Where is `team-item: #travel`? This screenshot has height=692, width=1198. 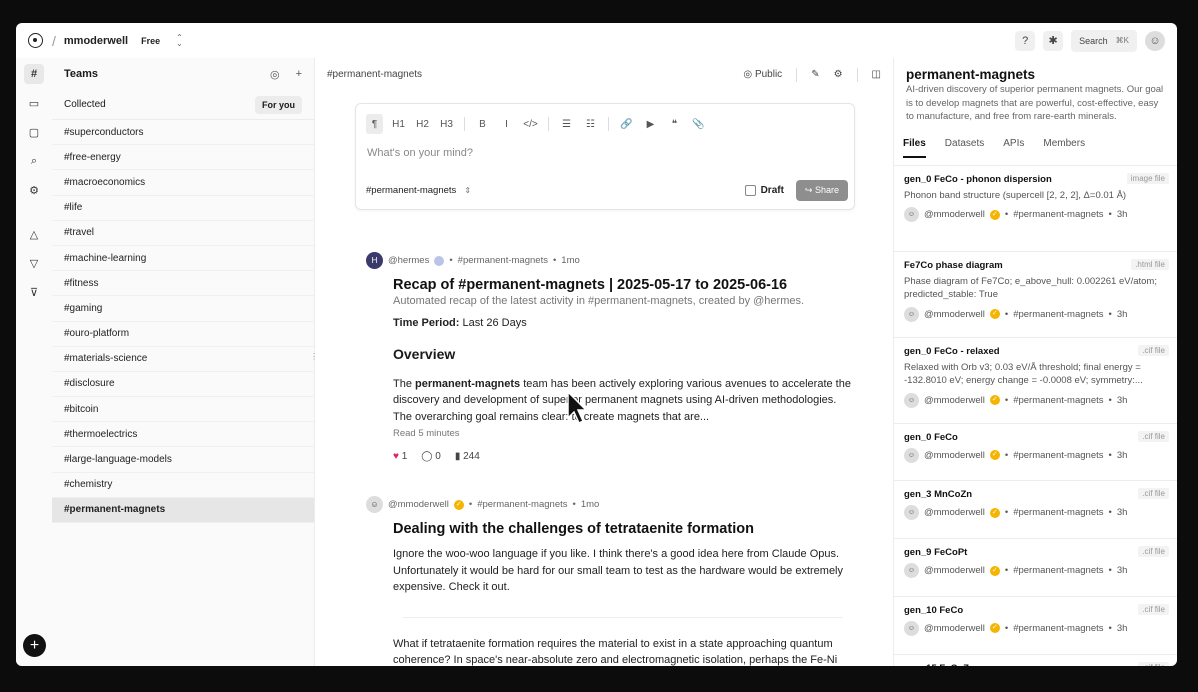 team-item: #travel is located at coordinates (183, 233).